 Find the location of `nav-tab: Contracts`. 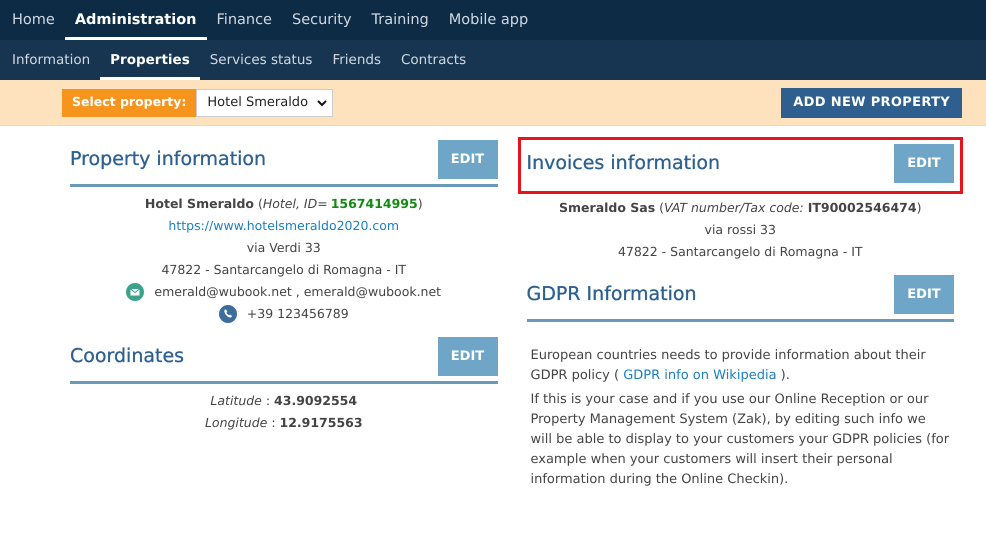

nav-tab: Contracts is located at coordinates (433, 62).